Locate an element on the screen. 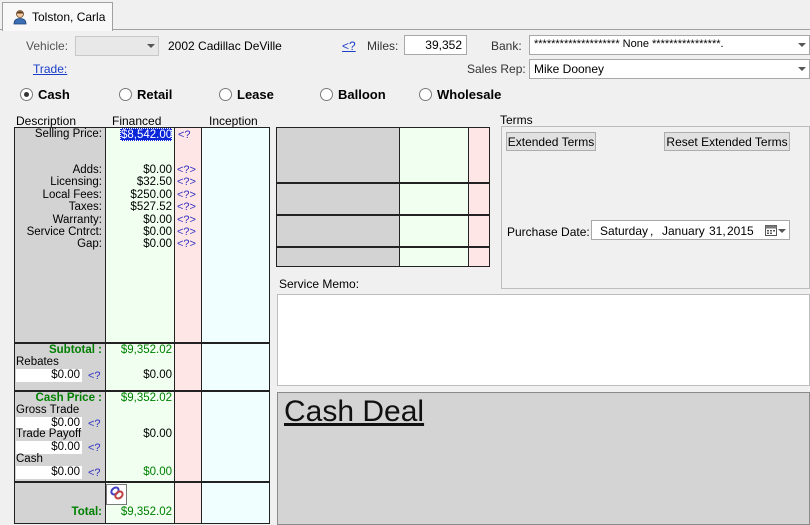 The width and height of the screenshot is (810, 525). warranty-label: Warranty: is located at coordinates (77, 219).